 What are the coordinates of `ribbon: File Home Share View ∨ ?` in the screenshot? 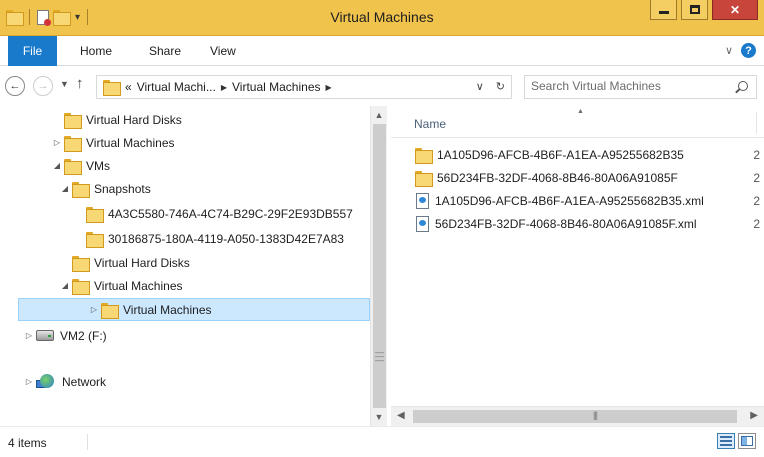 It's located at (382, 51).